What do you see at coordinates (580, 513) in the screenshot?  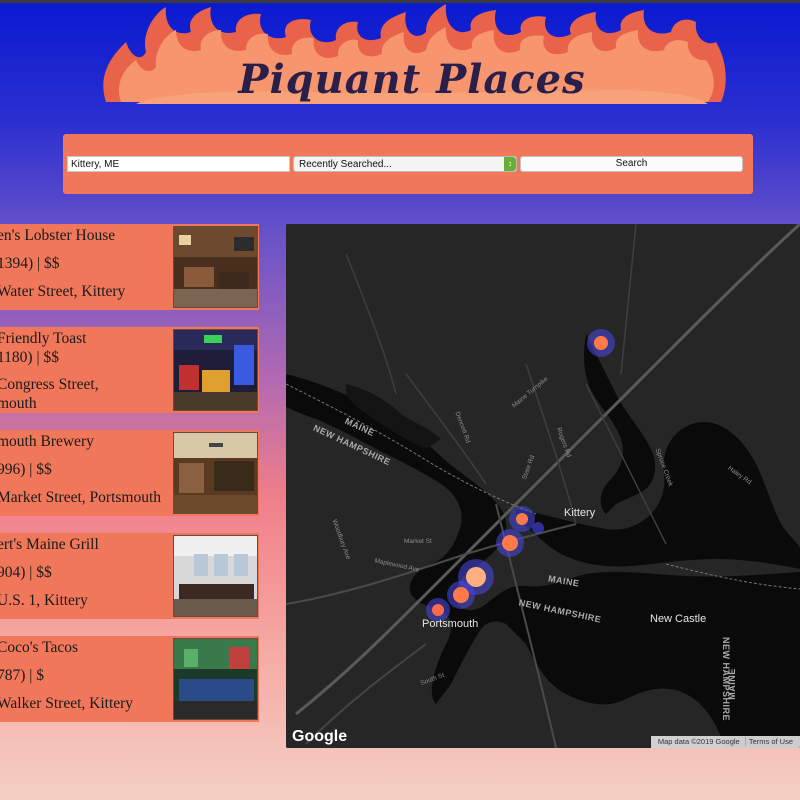 I see `map-label-kittery: Kittery` at bounding box center [580, 513].